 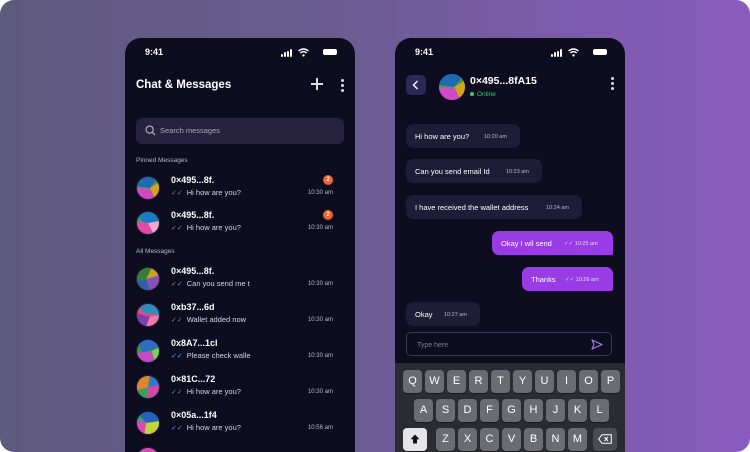 I want to click on search-bar: Search messages, so click(x=240, y=131).